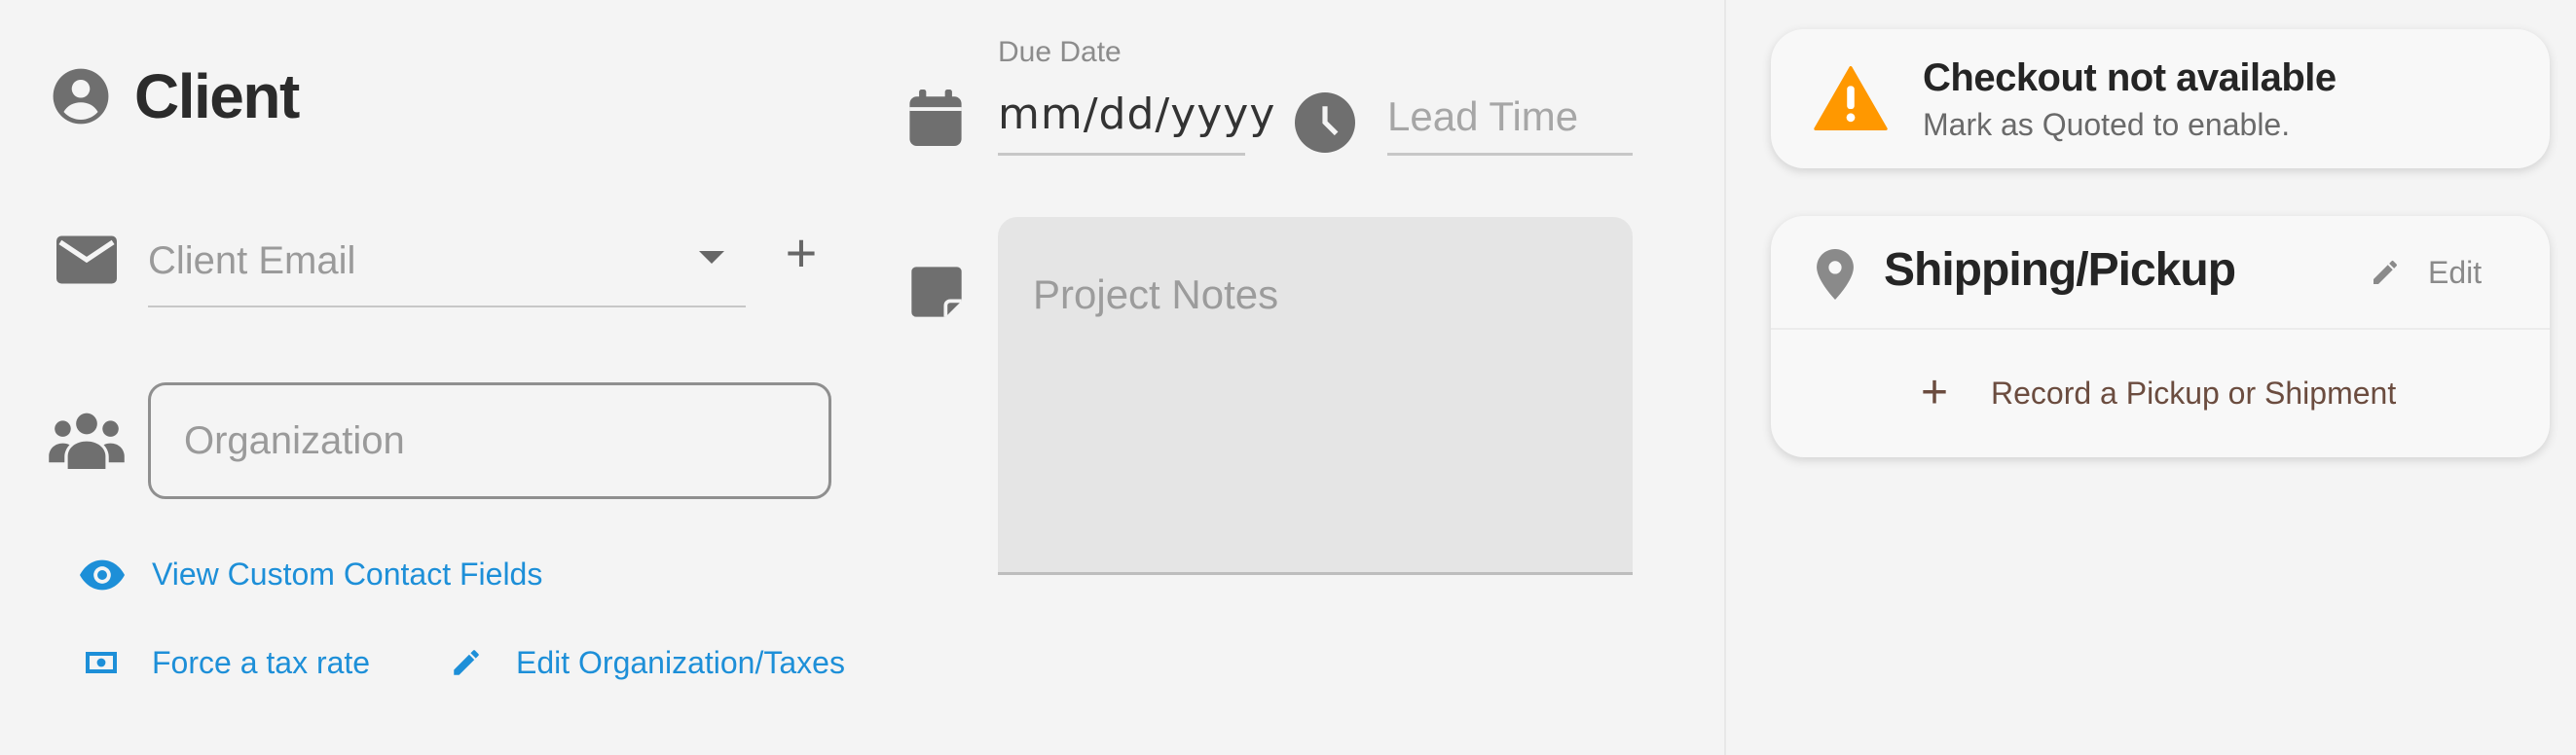 Image resolution: width=2576 pixels, height=755 pixels. I want to click on client-section-header: Client, so click(175, 96).